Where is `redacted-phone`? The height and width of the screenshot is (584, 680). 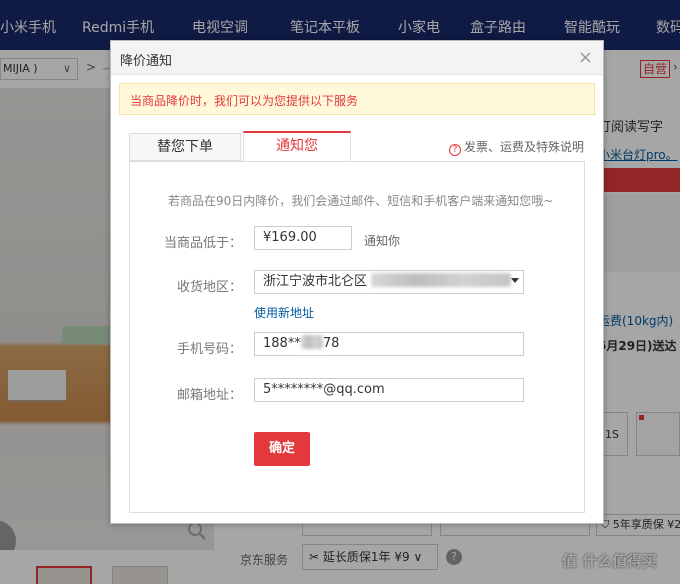 redacted-phone is located at coordinates (311, 342).